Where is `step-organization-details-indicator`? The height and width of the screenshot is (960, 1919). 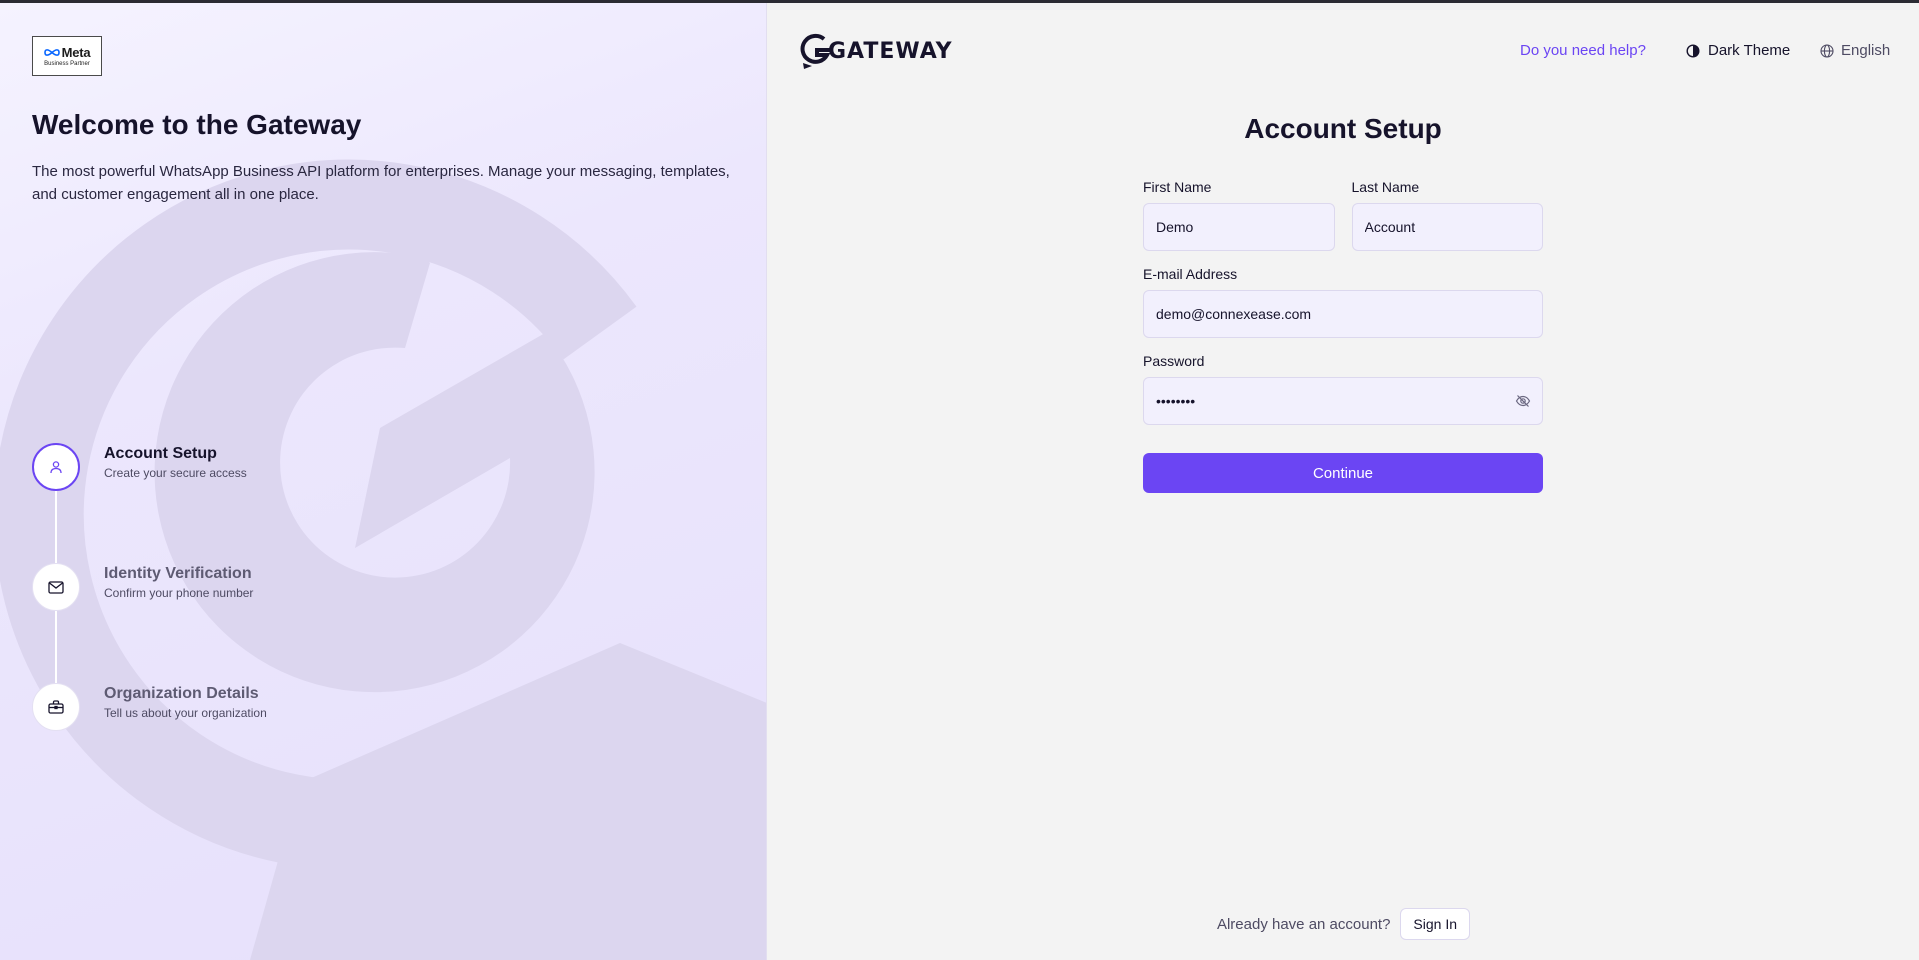 step-organization-details-indicator is located at coordinates (56, 707).